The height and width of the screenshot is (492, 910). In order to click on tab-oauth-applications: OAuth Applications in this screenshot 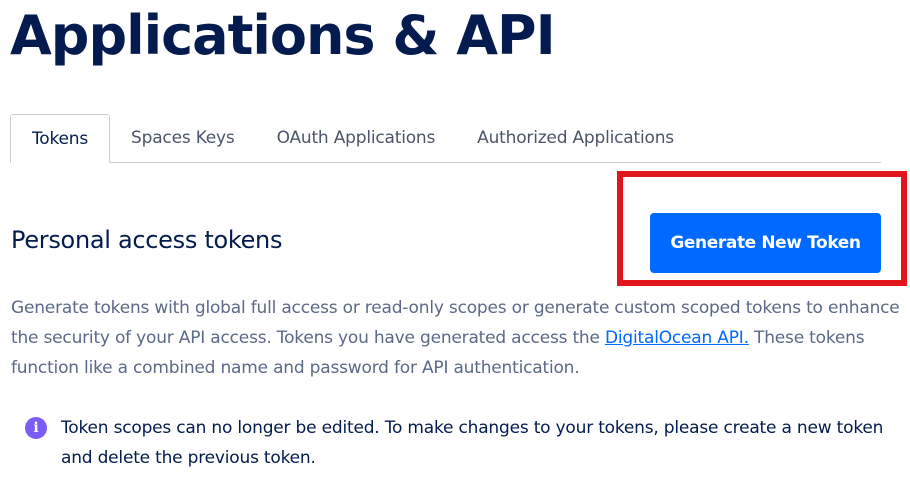, I will do `click(356, 138)`.